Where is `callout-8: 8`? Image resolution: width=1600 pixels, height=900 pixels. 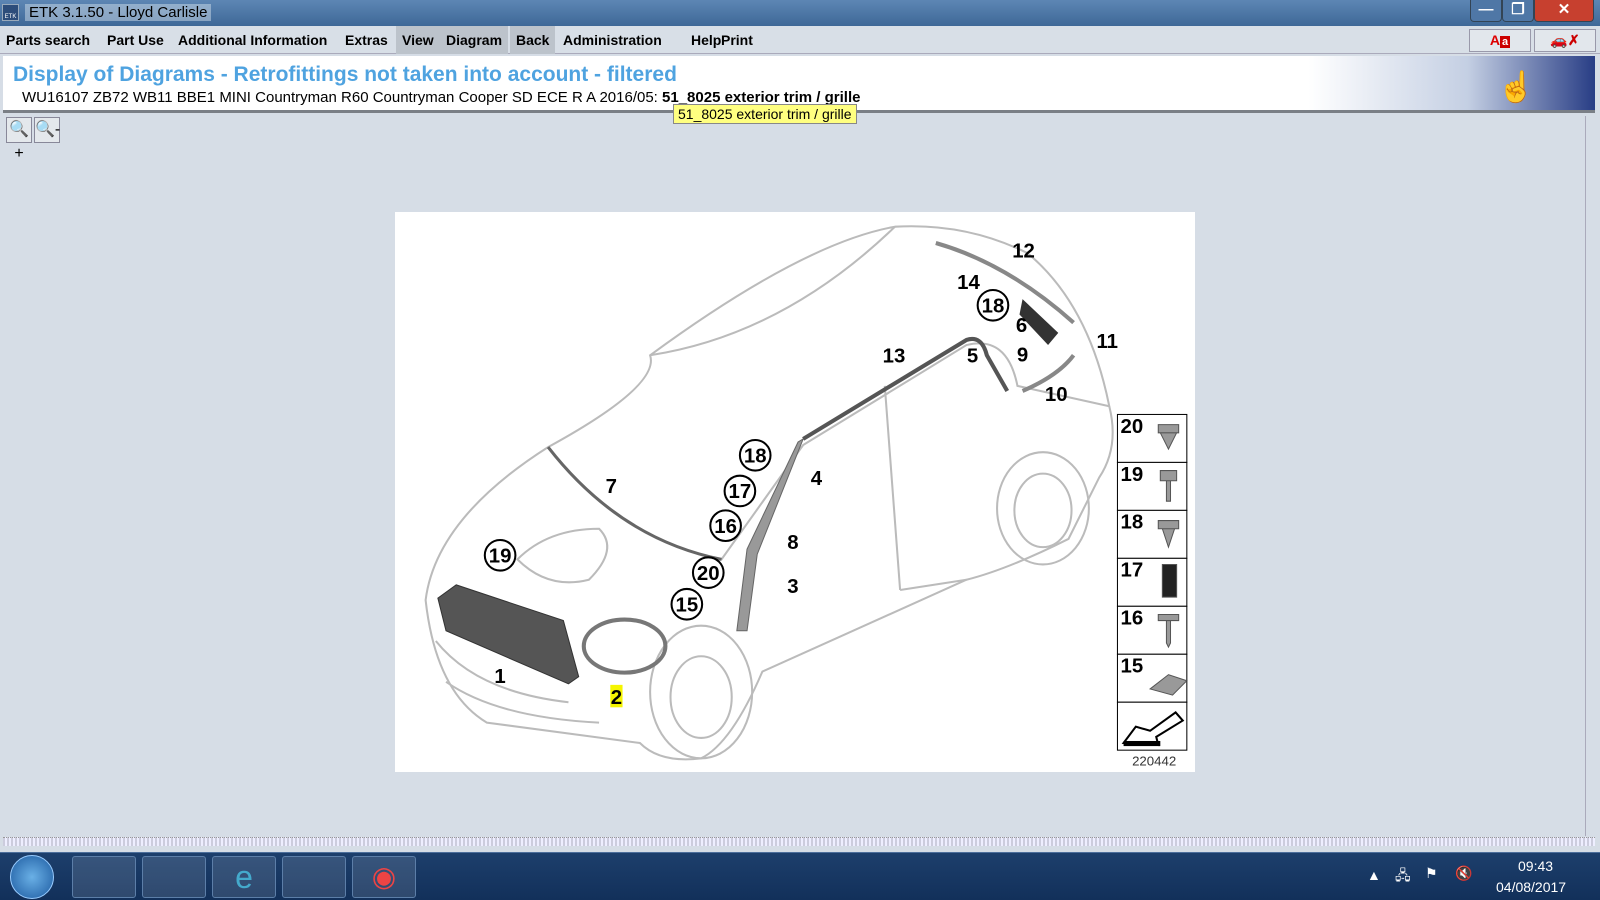
callout-8: 8 is located at coordinates (792, 543).